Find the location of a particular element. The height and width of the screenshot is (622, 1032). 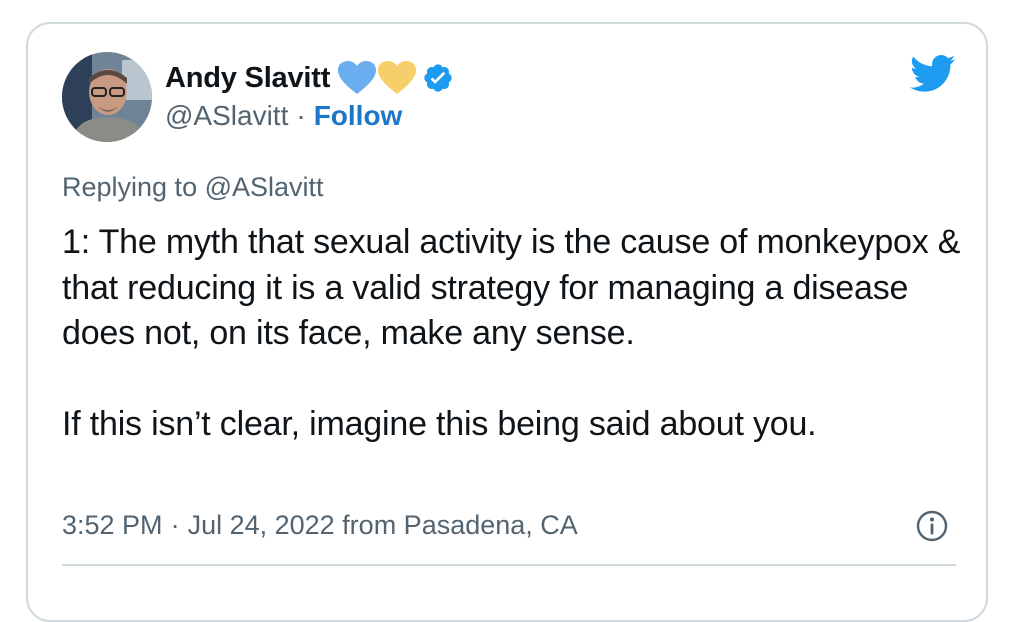

verified-badge-icon is located at coordinates (438, 78).